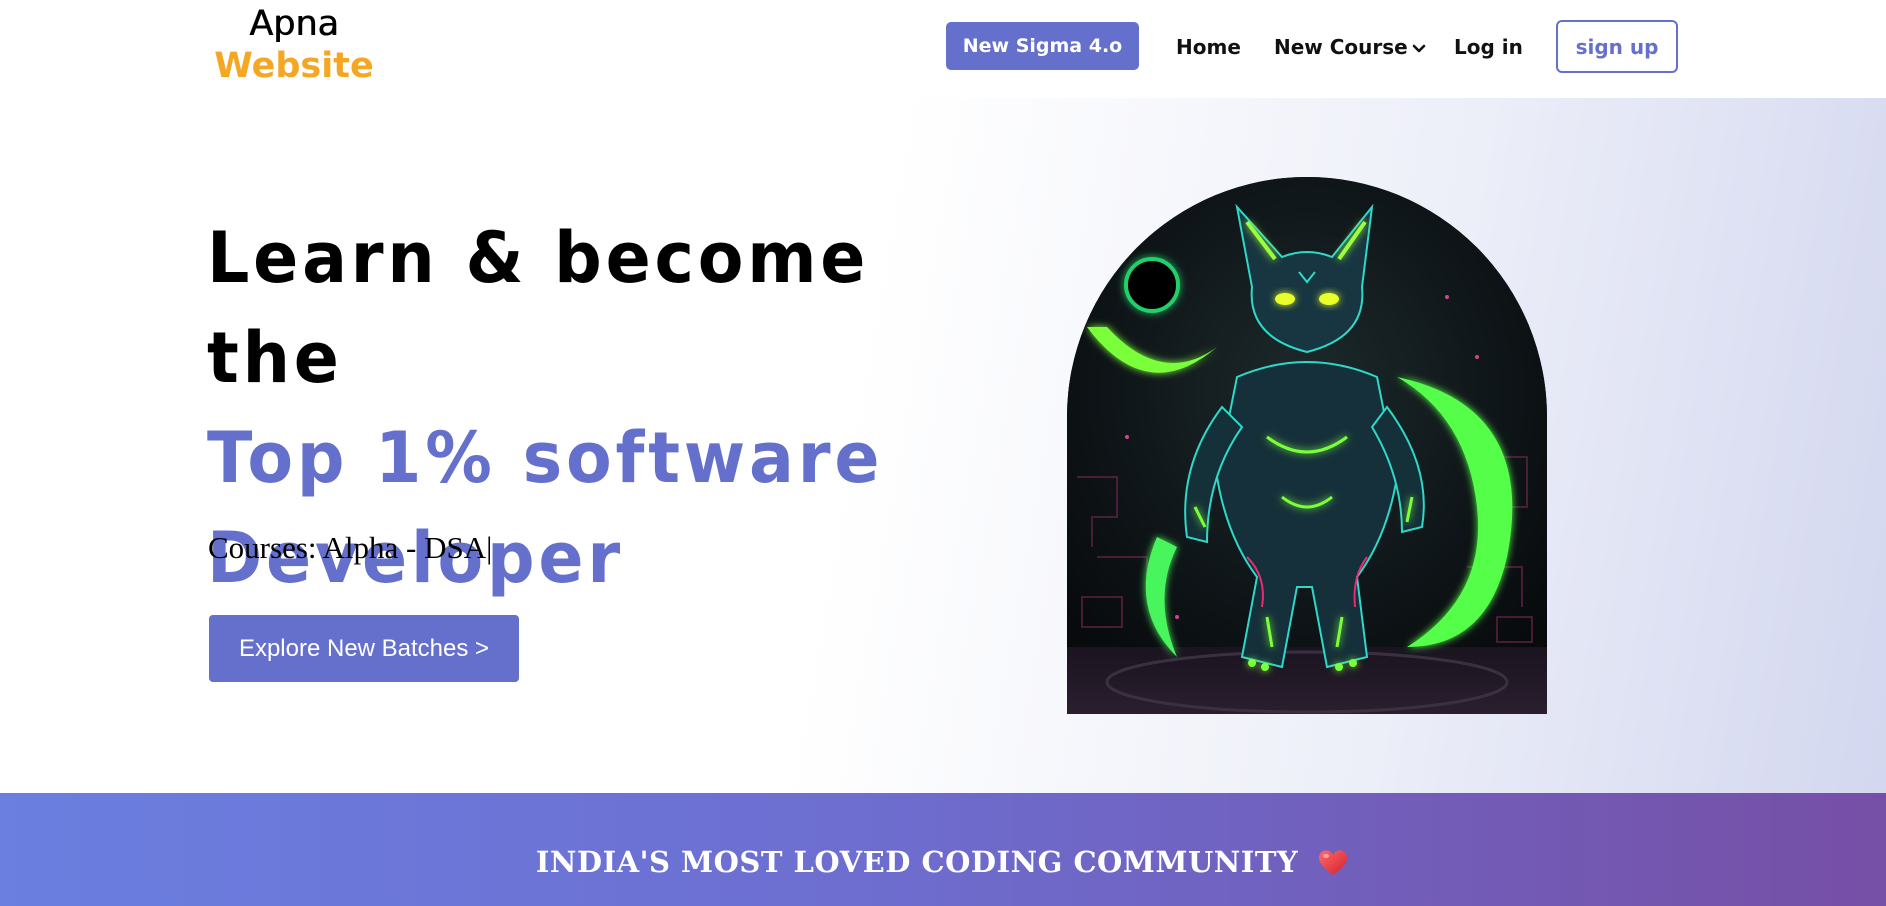 Image resolution: width=1886 pixels, height=906 pixels. Describe the element at coordinates (294, 45) in the screenshot. I see `brand-logo: Apna Website` at that location.